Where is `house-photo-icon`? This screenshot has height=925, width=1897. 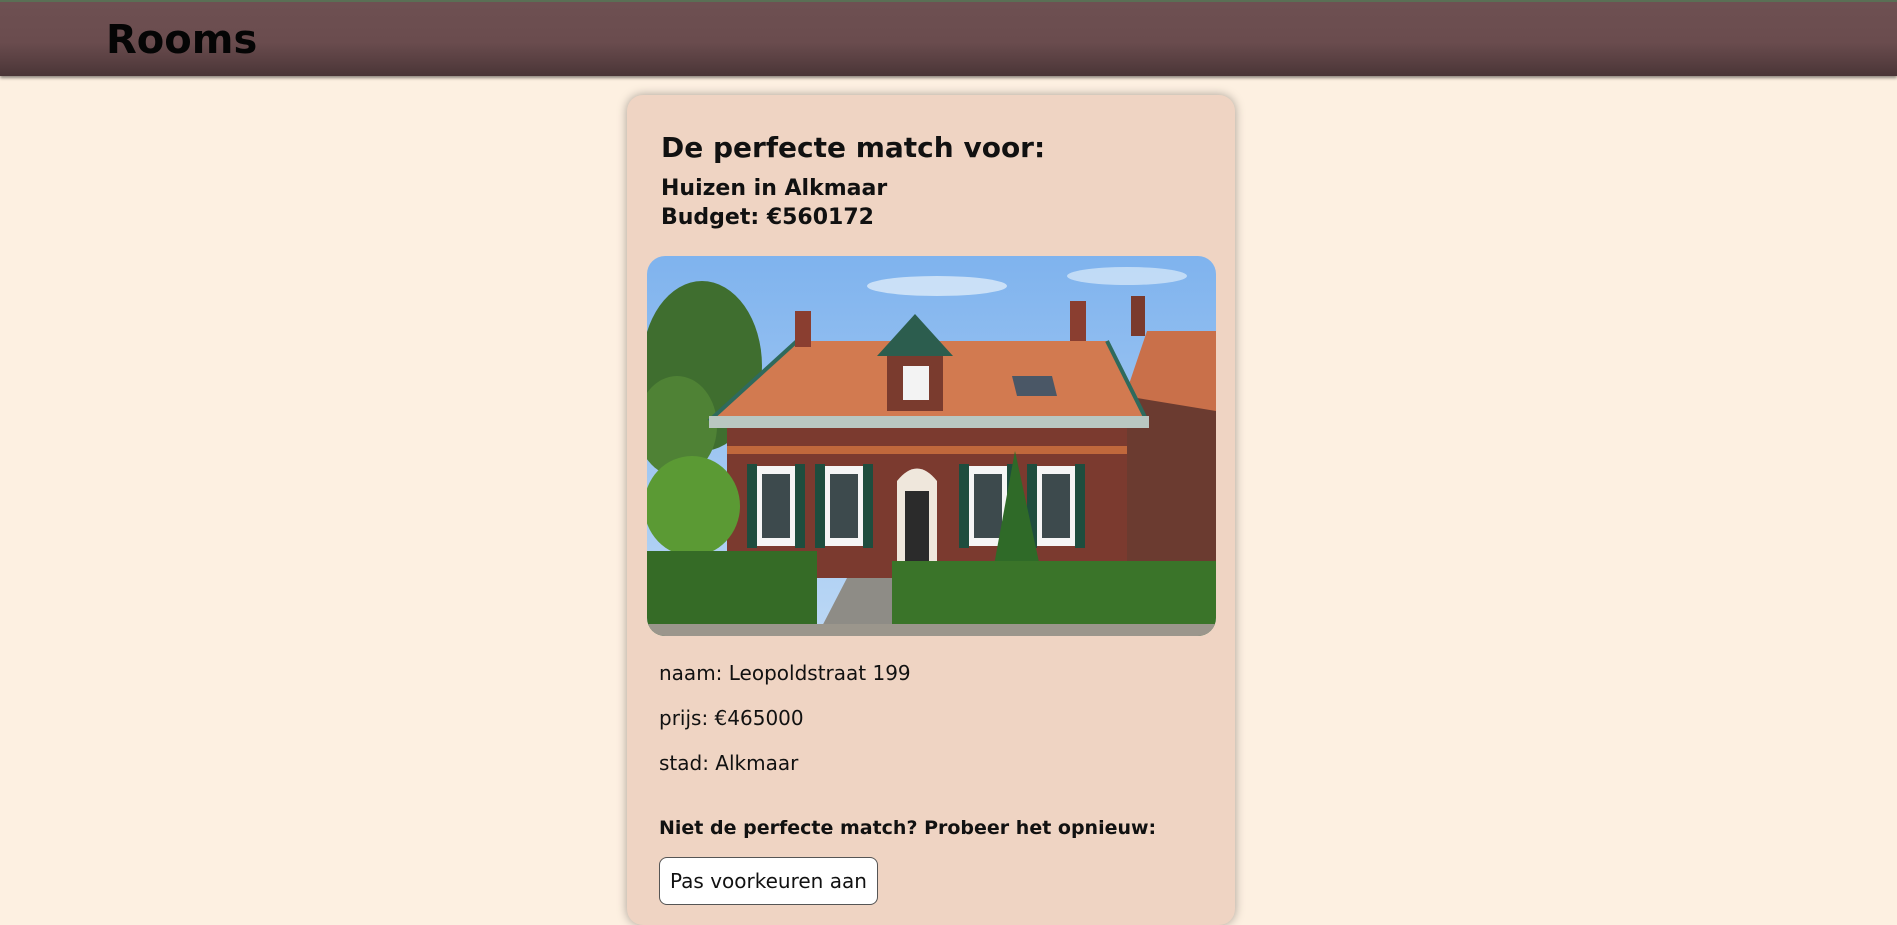
house-photo-icon is located at coordinates (931, 446).